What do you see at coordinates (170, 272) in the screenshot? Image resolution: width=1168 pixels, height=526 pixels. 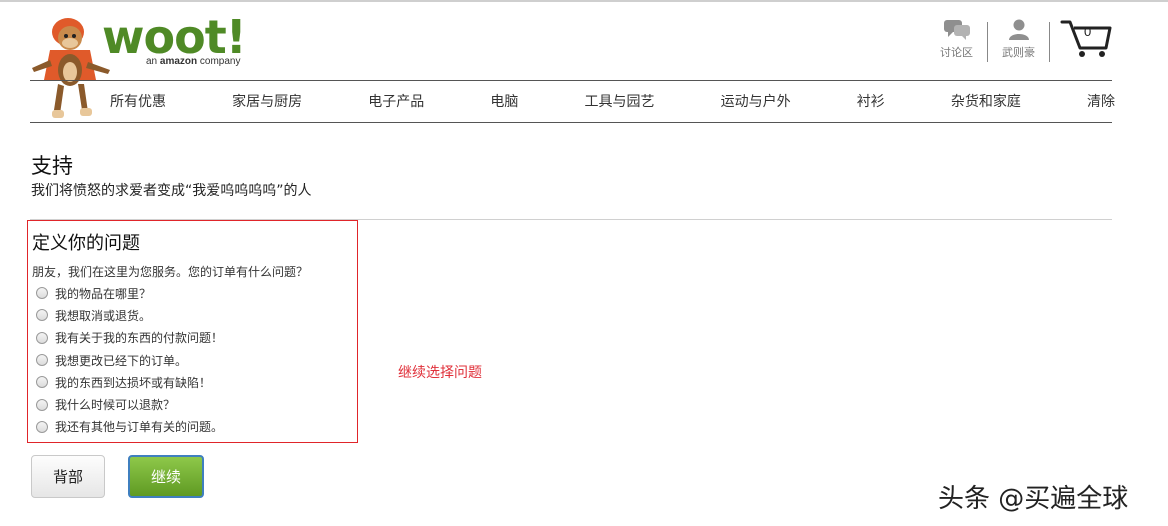 I see `problem-question: 朋友，我们在这里为您服务。您的订单有什么问题？` at bounding box center [170, 272].